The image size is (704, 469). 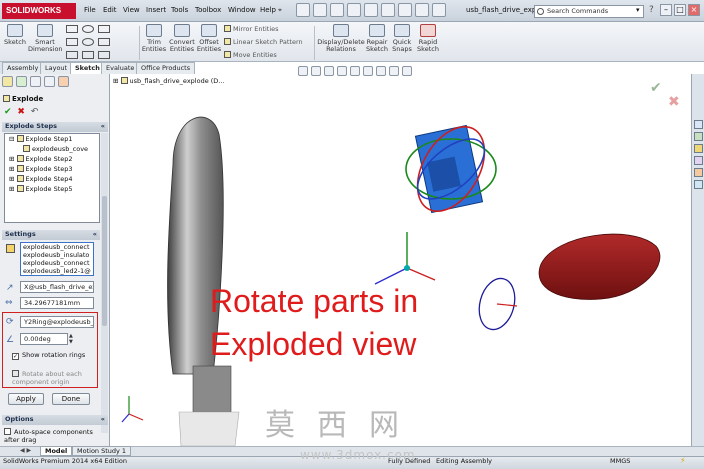 I want to click on line-icon, so click(x=72, y=29).